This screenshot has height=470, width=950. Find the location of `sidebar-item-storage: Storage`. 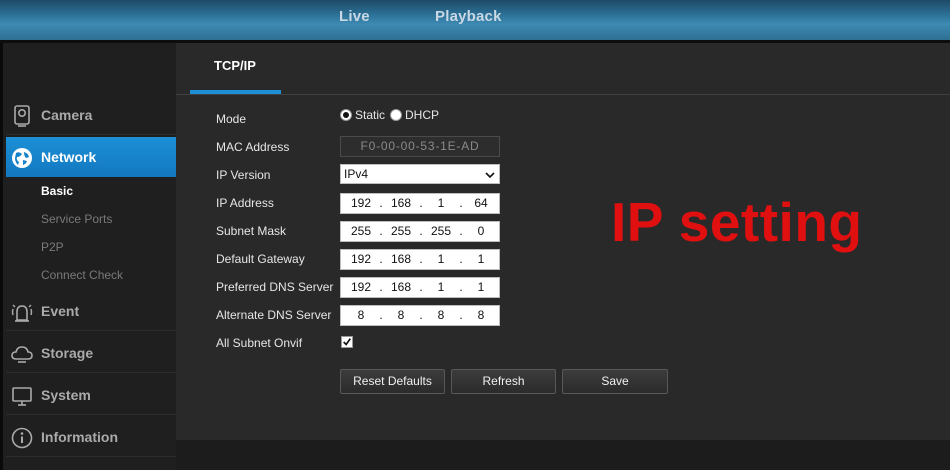

sidebar-item-storage: Storage is located at coordinates (92, 353).